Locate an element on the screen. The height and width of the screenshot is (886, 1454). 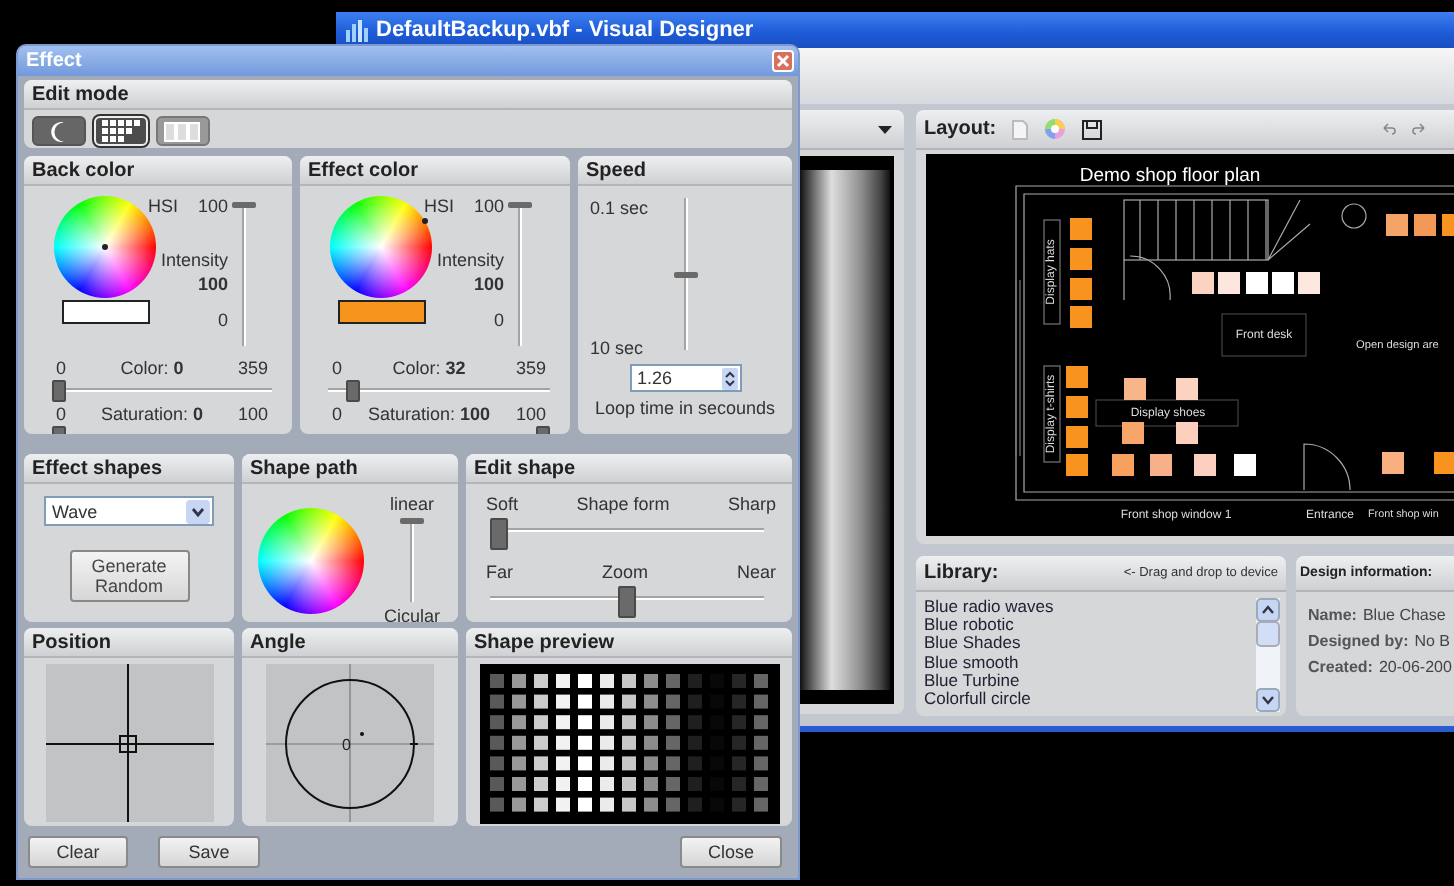
slider-label: Zoom is located at coordinates (624, 572).